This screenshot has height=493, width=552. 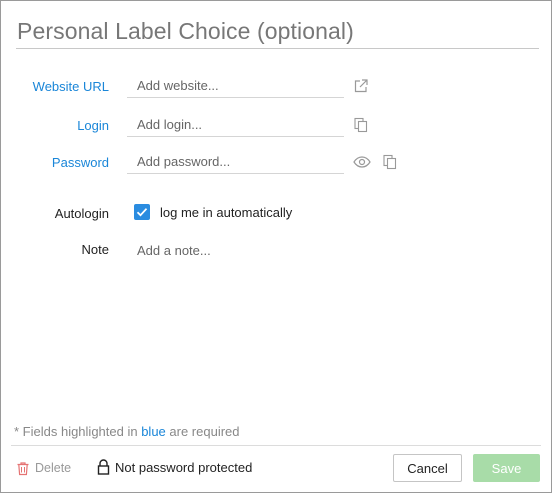 I want to click on password-label: Password, so click(x=80, y=162).